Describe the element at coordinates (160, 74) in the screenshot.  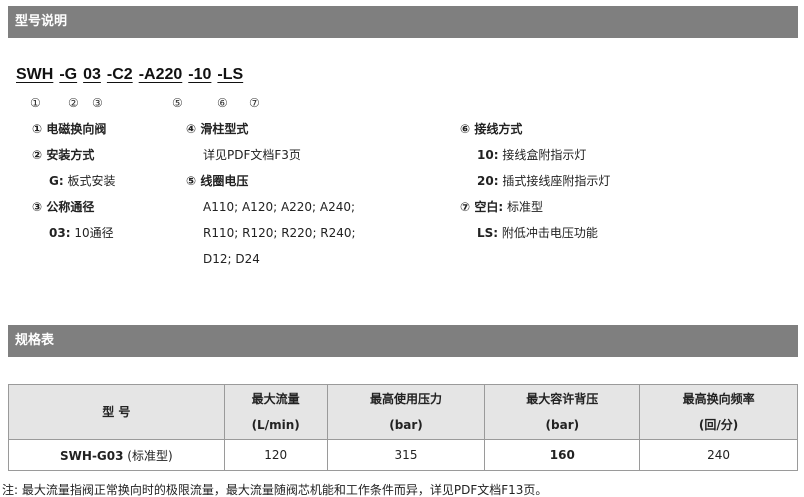
I see `model-part-voltage: -A220` at that location.